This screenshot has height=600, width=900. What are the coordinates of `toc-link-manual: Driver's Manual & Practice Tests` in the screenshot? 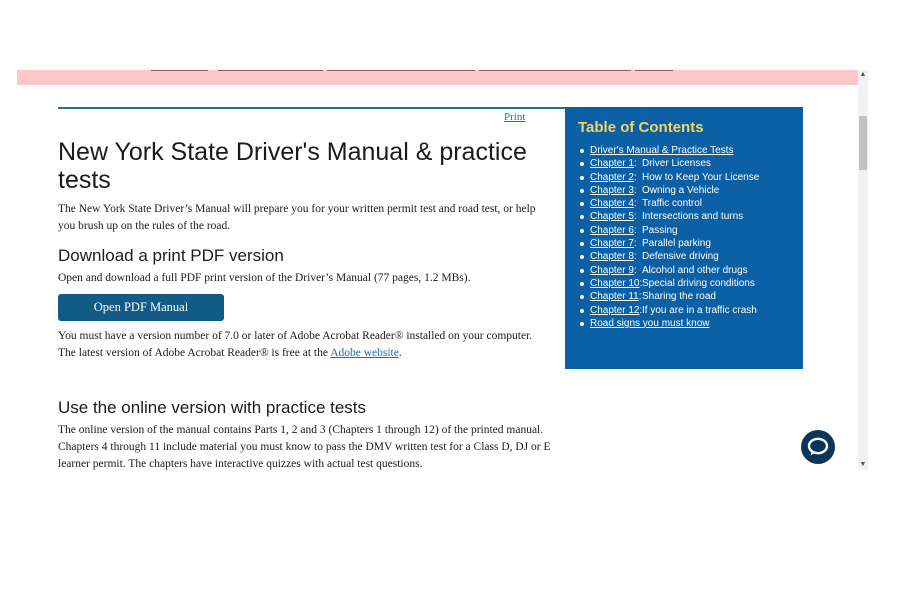 It's located at (661, 150).